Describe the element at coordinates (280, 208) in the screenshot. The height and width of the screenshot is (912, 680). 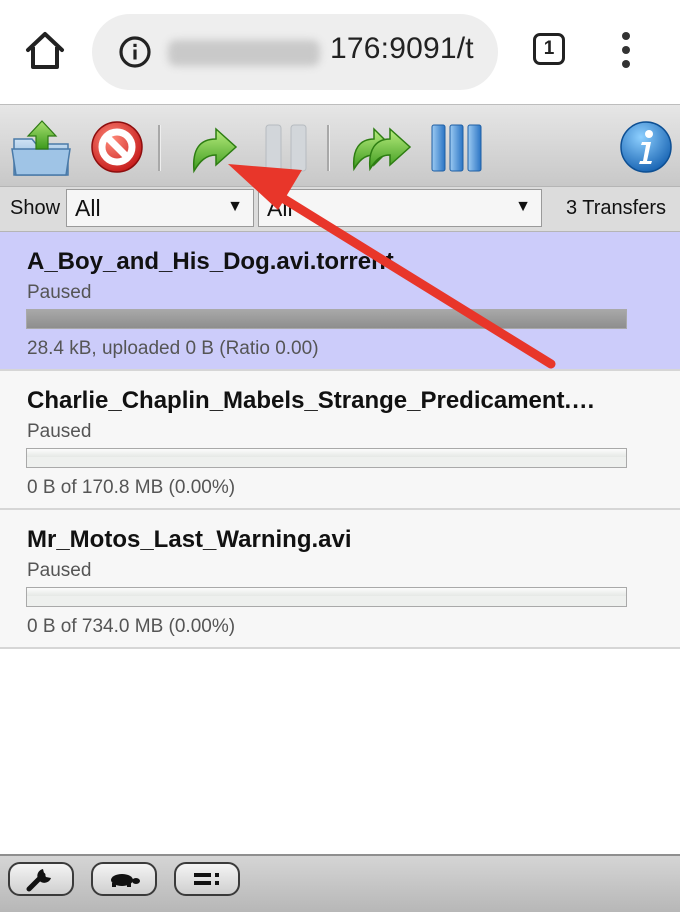
I see `tracker-filter-value: All` at that location.